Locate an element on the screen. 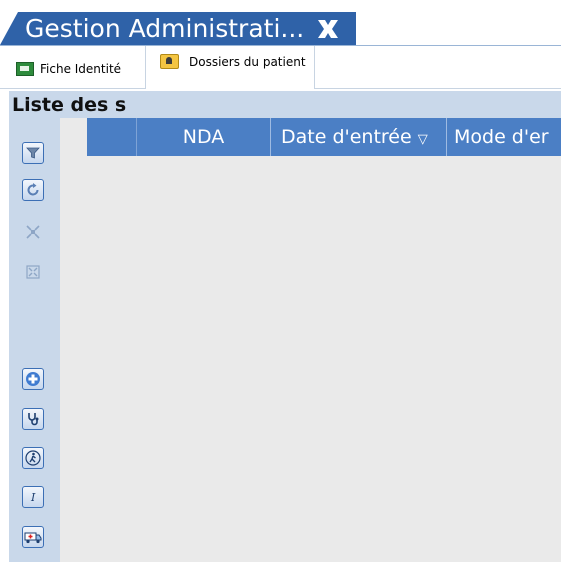 The width and height of the screenshot is (561, 562). tab-fiche-identite: Fiche Identité is located at coordinates (68, 69).